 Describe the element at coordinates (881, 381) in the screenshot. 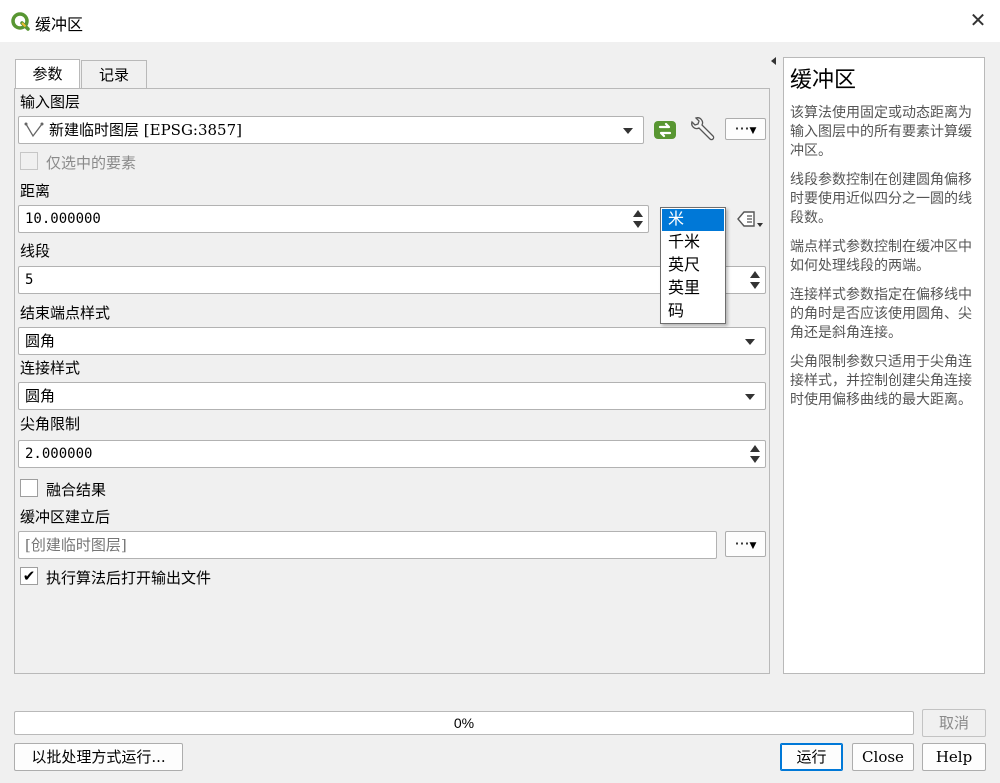

I see `help-paragraph: 尖角限制参数只适用于尖角连接样式，并控制创建尖角连接时使用偏移曲线的最大距离。` at that location.